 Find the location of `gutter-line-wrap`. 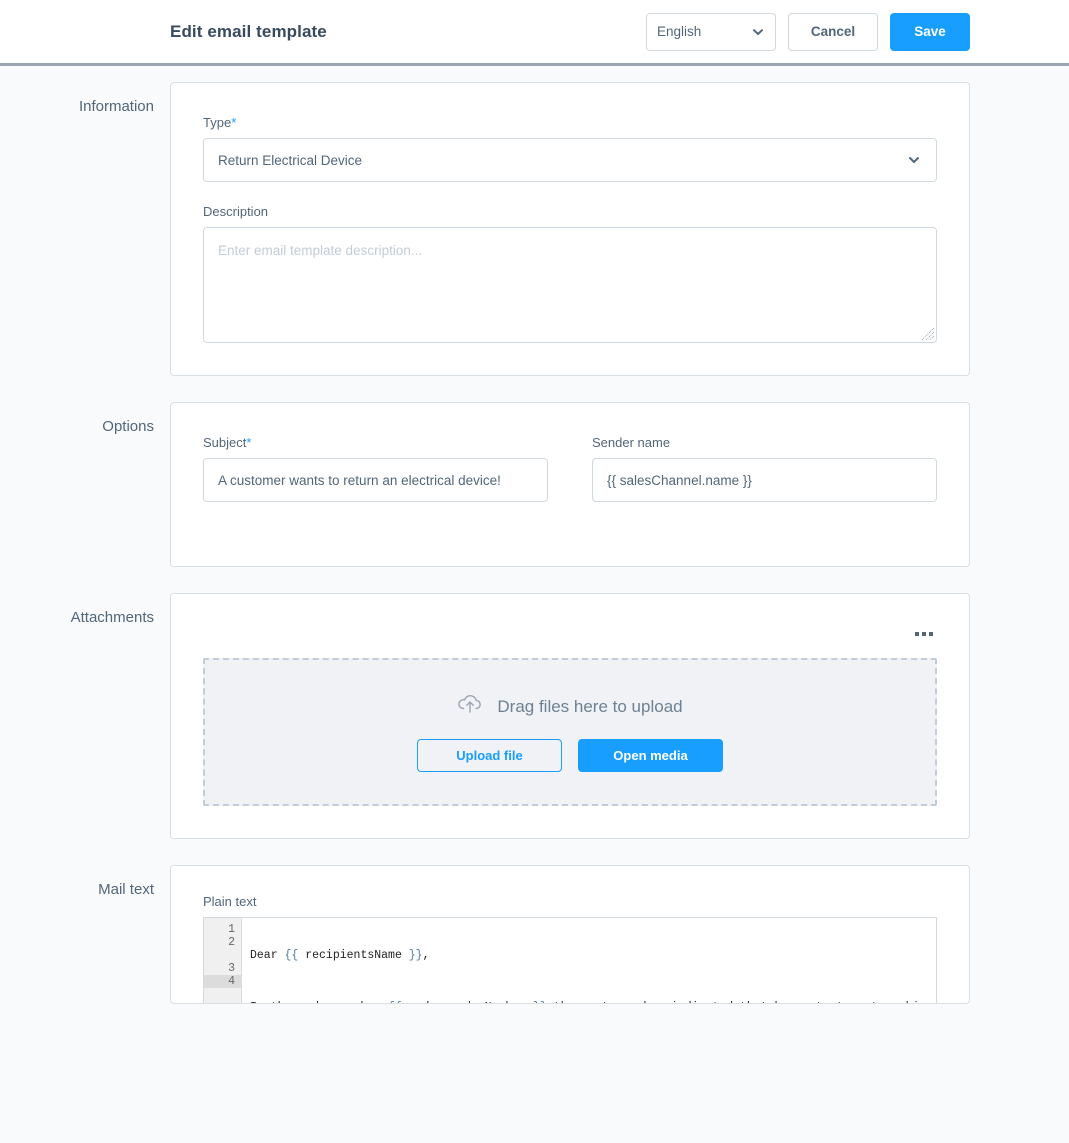

gutter-line-wrap is located at coordinates (222, 955).